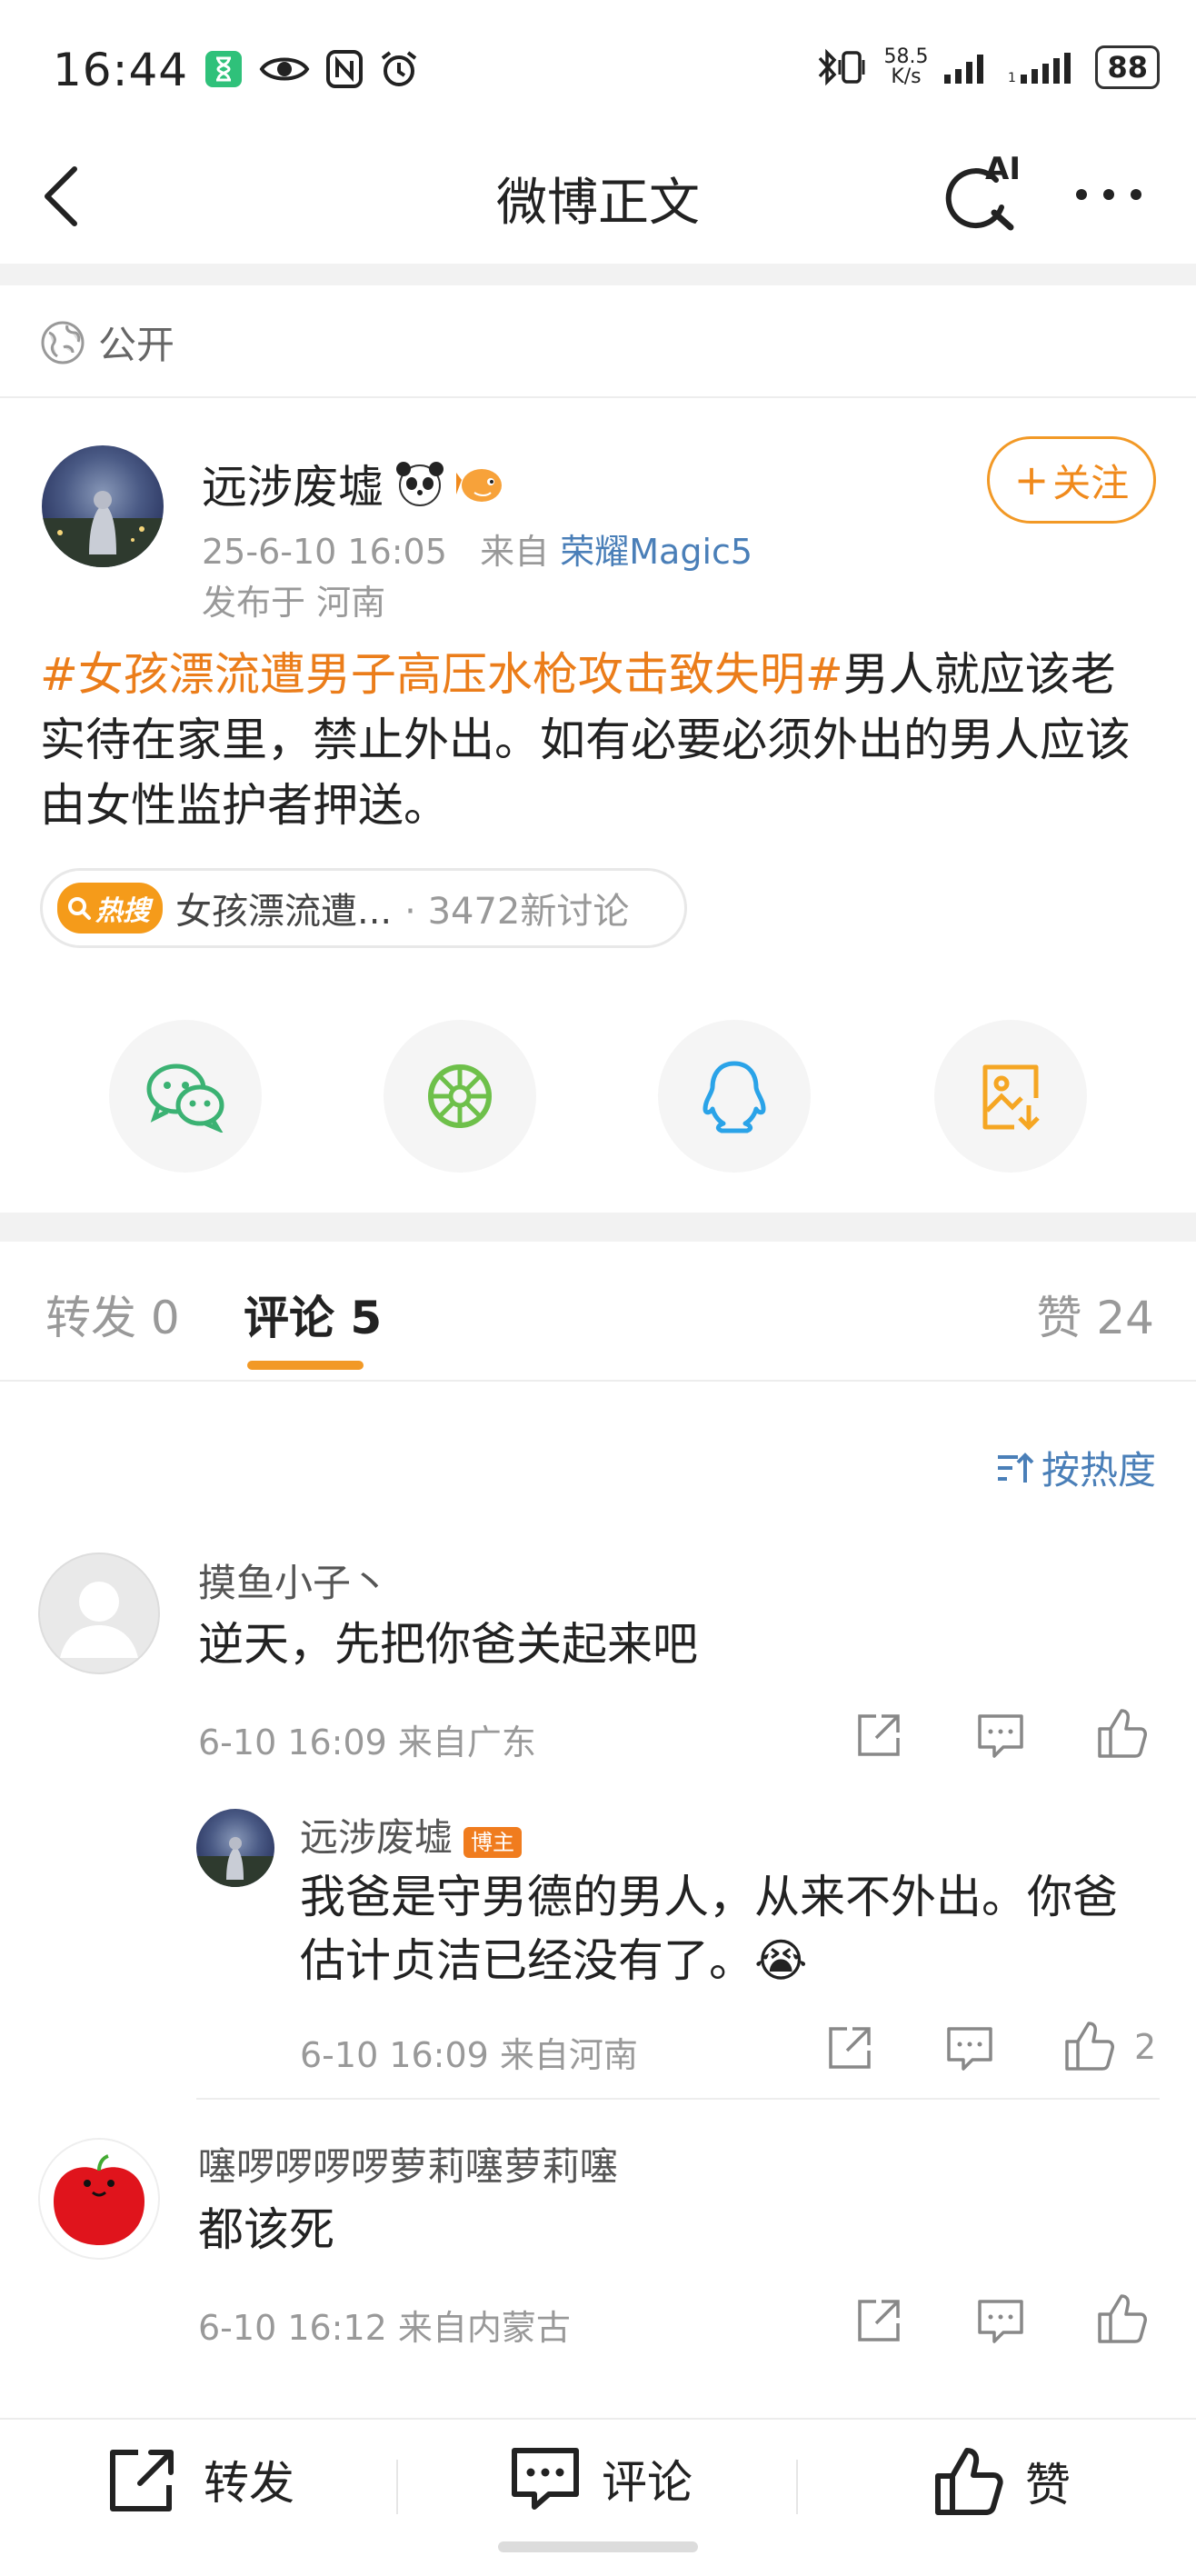  What do you see at coordinates (906, 76) in the screenshot?
I see `net-speed-unit: K/s` at bounding box center [906, 76].